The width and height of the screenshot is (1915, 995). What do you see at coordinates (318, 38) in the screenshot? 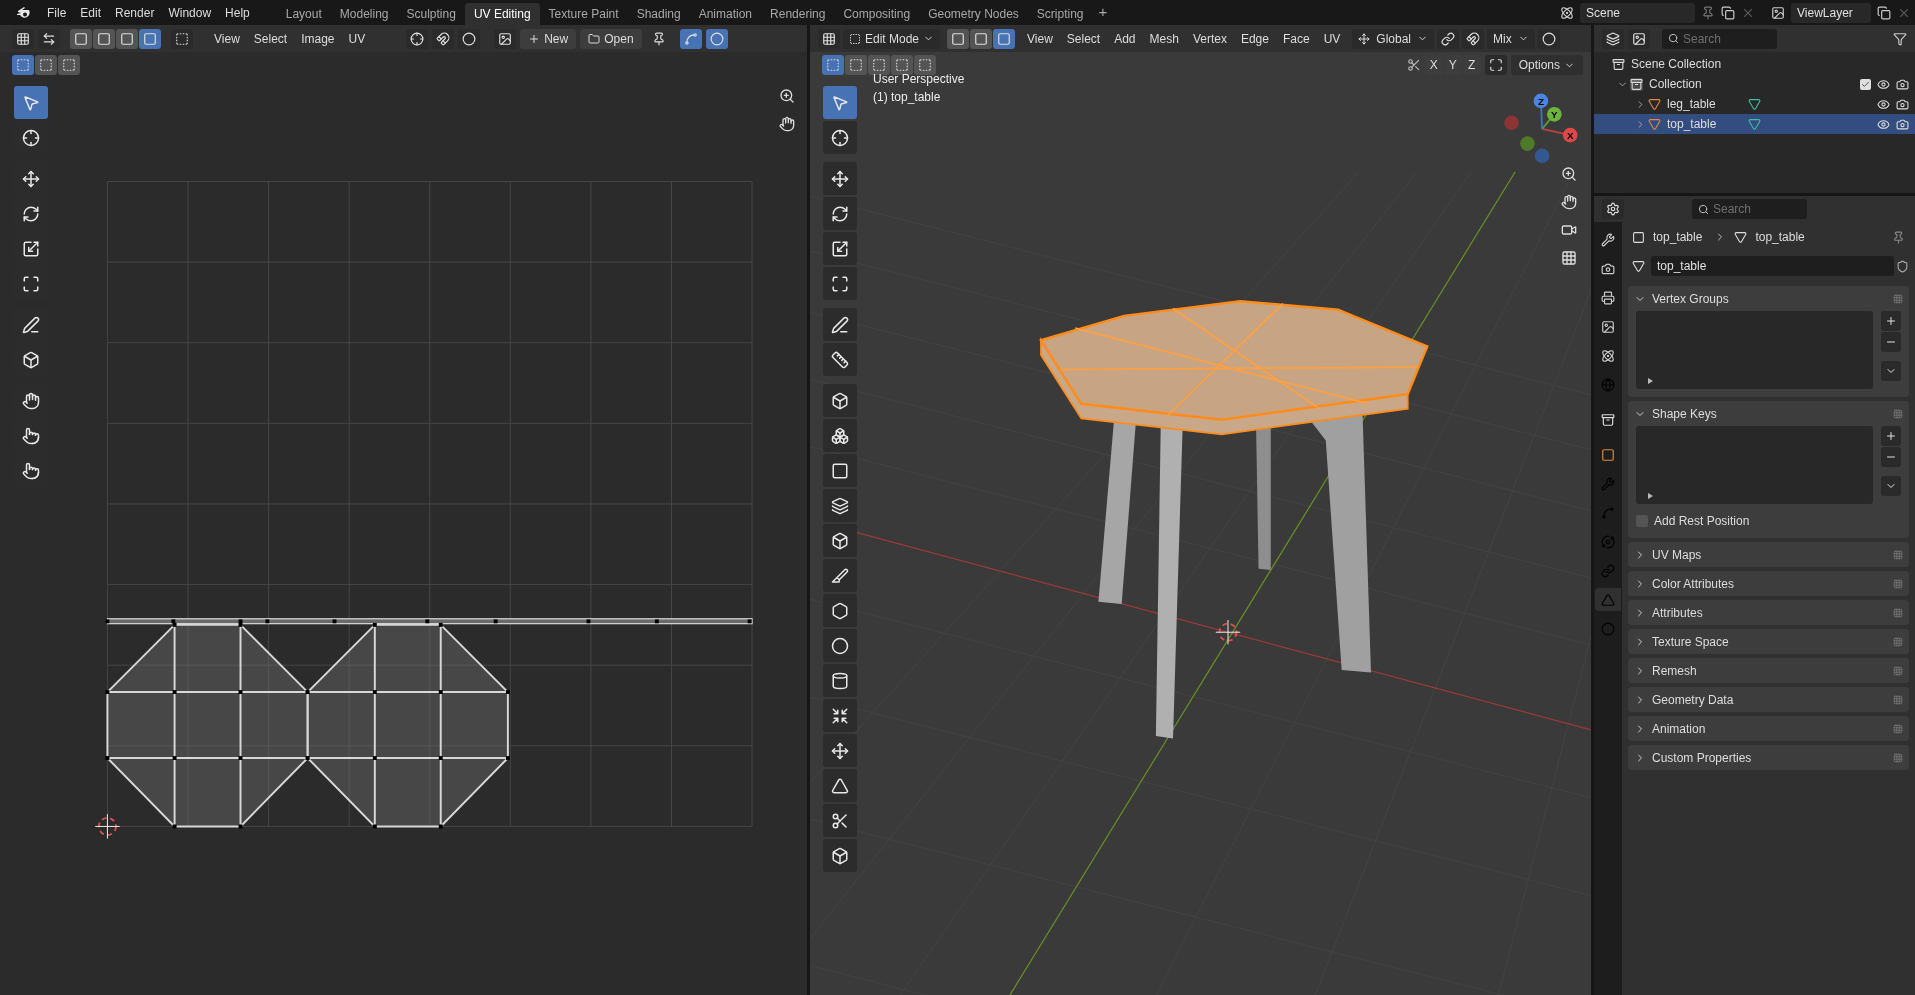
I see `menu-item: Image` at bounding box center [318, 38].